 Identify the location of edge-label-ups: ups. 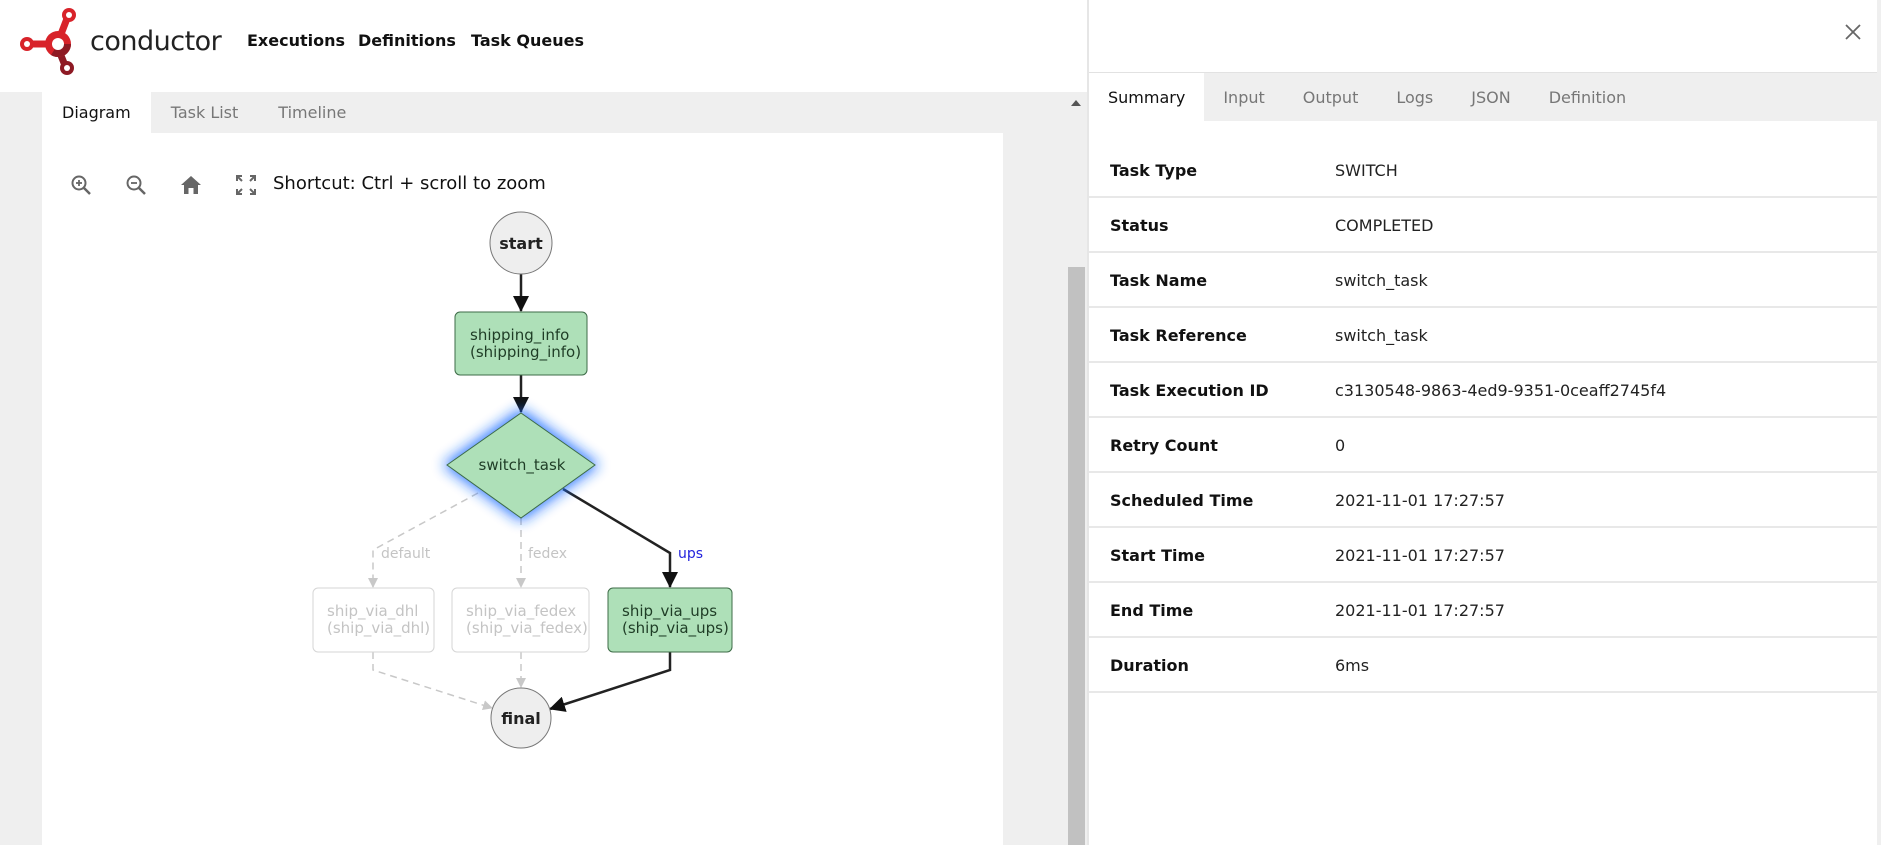
(690, 554).